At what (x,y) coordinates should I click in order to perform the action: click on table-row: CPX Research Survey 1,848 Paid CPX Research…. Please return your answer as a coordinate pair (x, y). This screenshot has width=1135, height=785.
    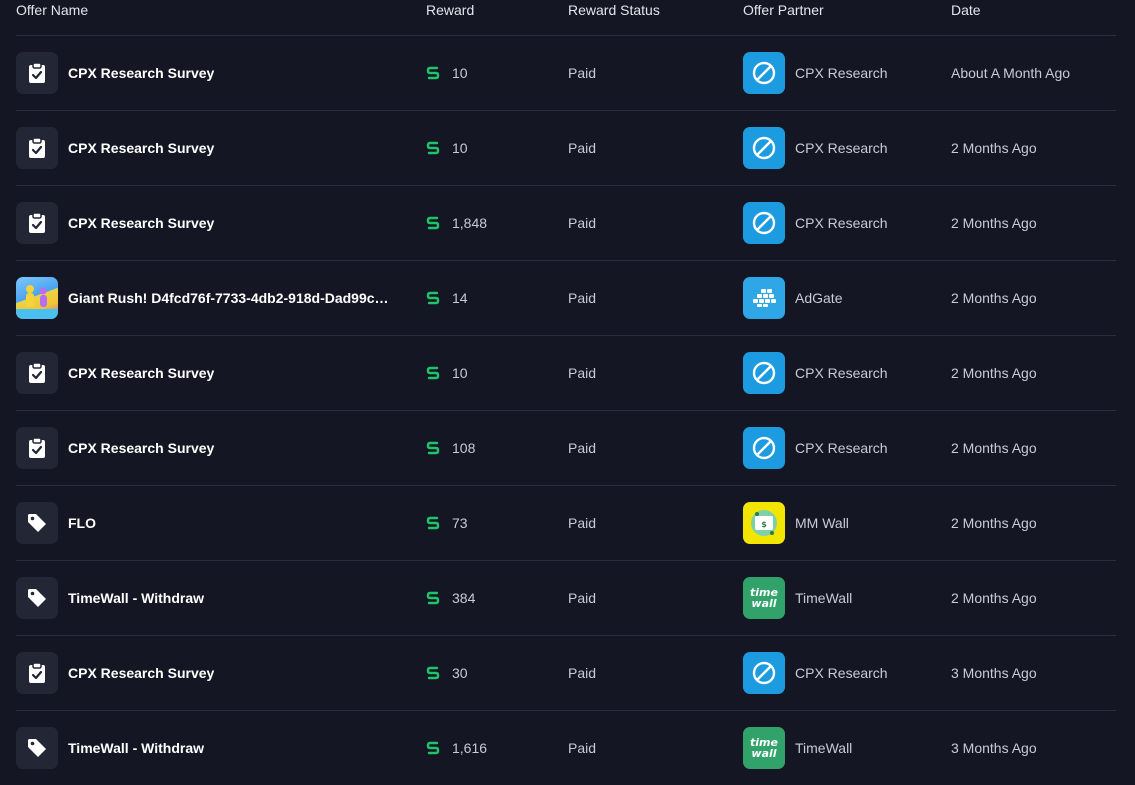
    Looking at the image, I should click on (566, 223).